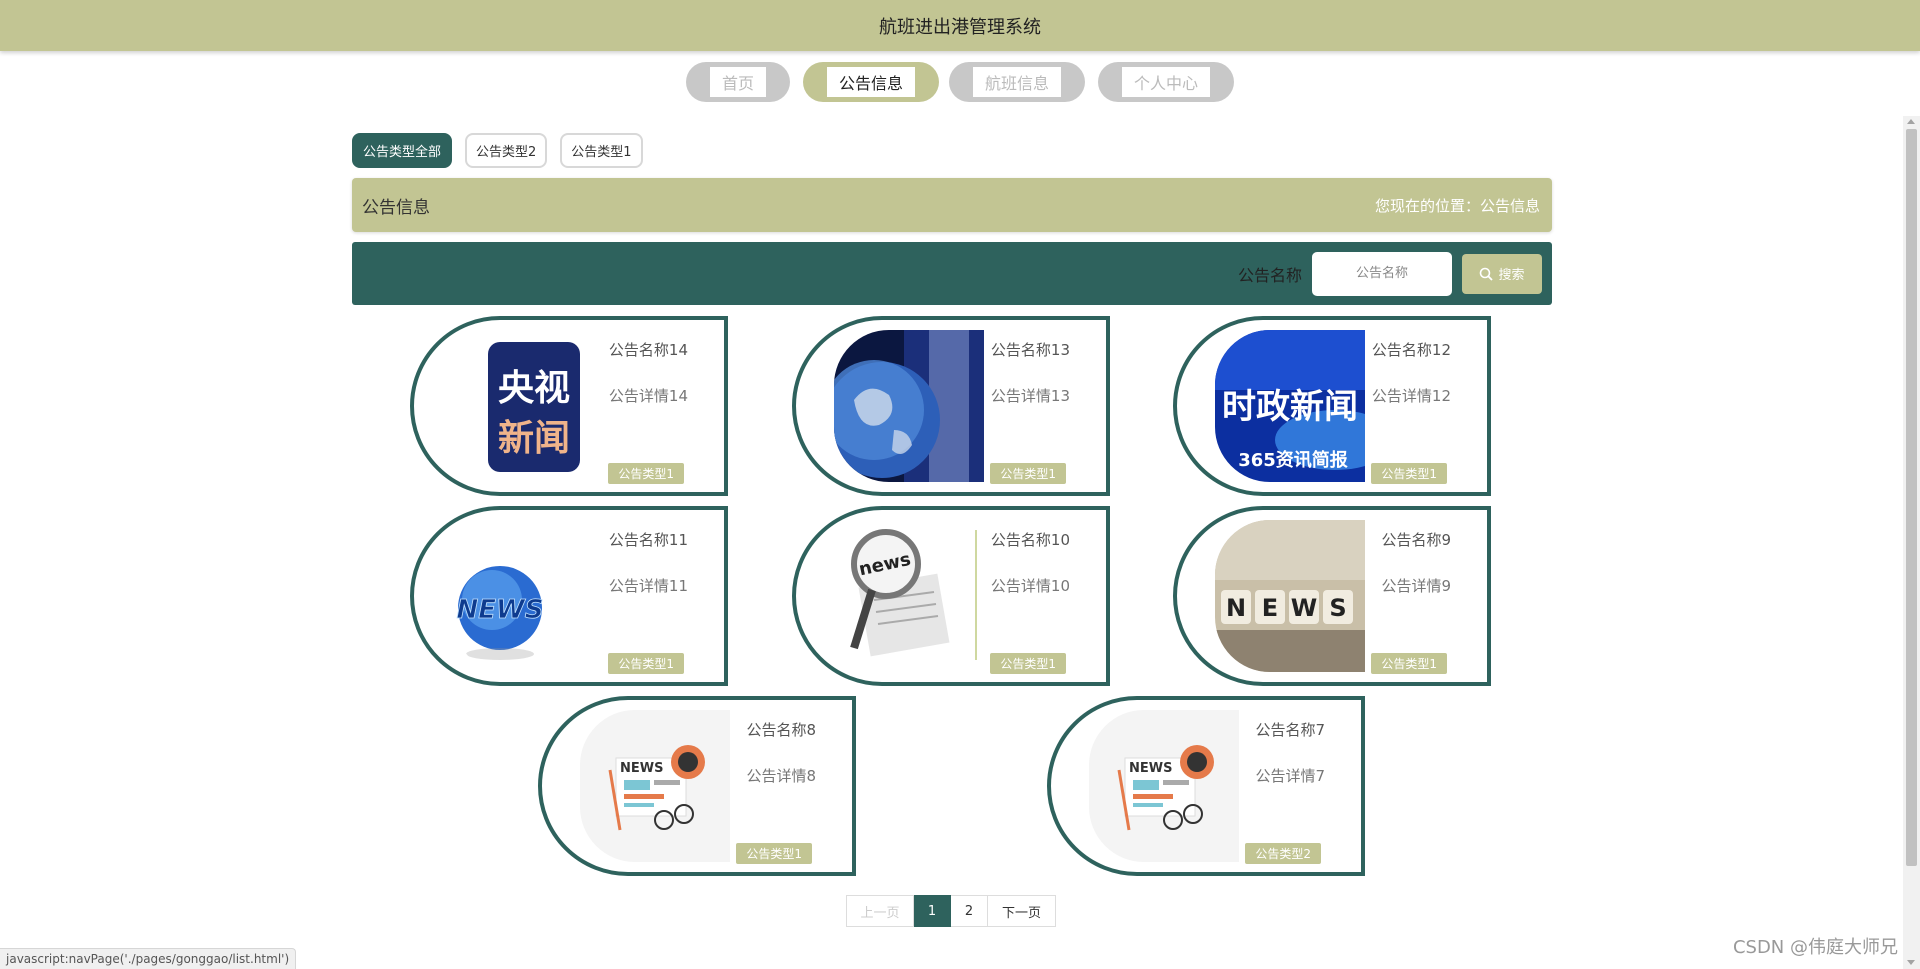 The width and height of the screenshot is (1920, 969). What do you see at coordinates (1290, 596) in the screenshot?
I see `card-image-news-blocks: N E W S` at bounding box center [1290, 596].